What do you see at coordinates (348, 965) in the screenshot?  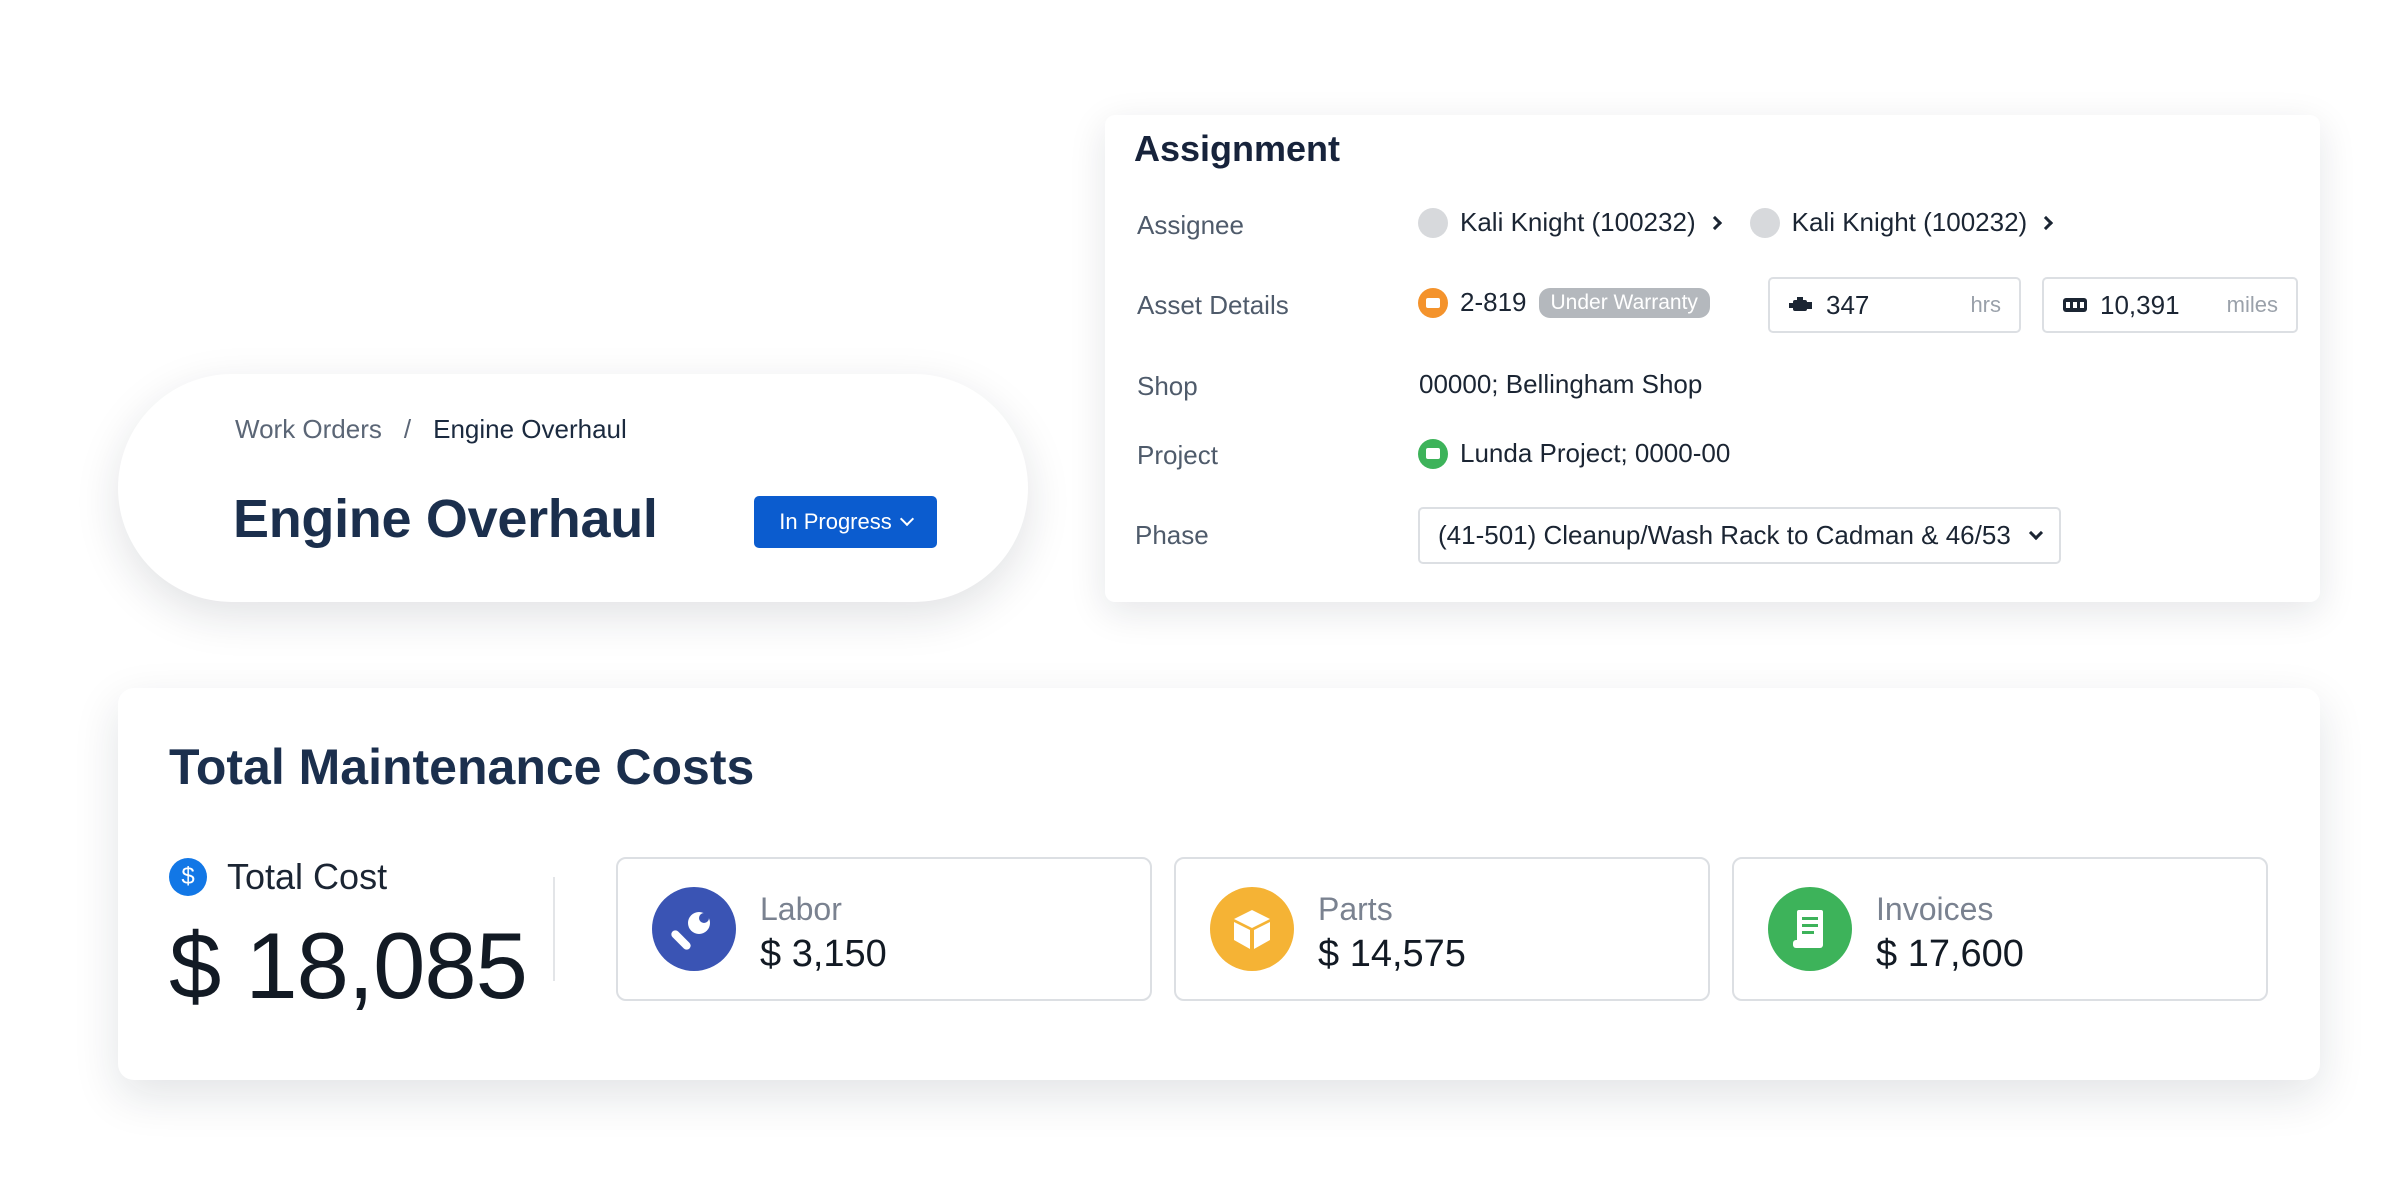 I see `total-cost-value: $ 18,085` at bounding box center [348, 965].